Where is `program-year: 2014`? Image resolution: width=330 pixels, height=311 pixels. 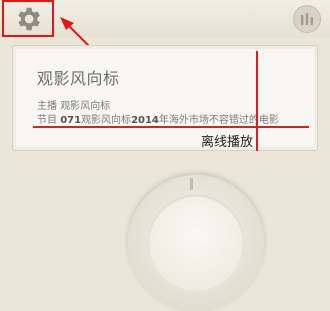 program-year: 2014 is located at coordinates (145, 120).